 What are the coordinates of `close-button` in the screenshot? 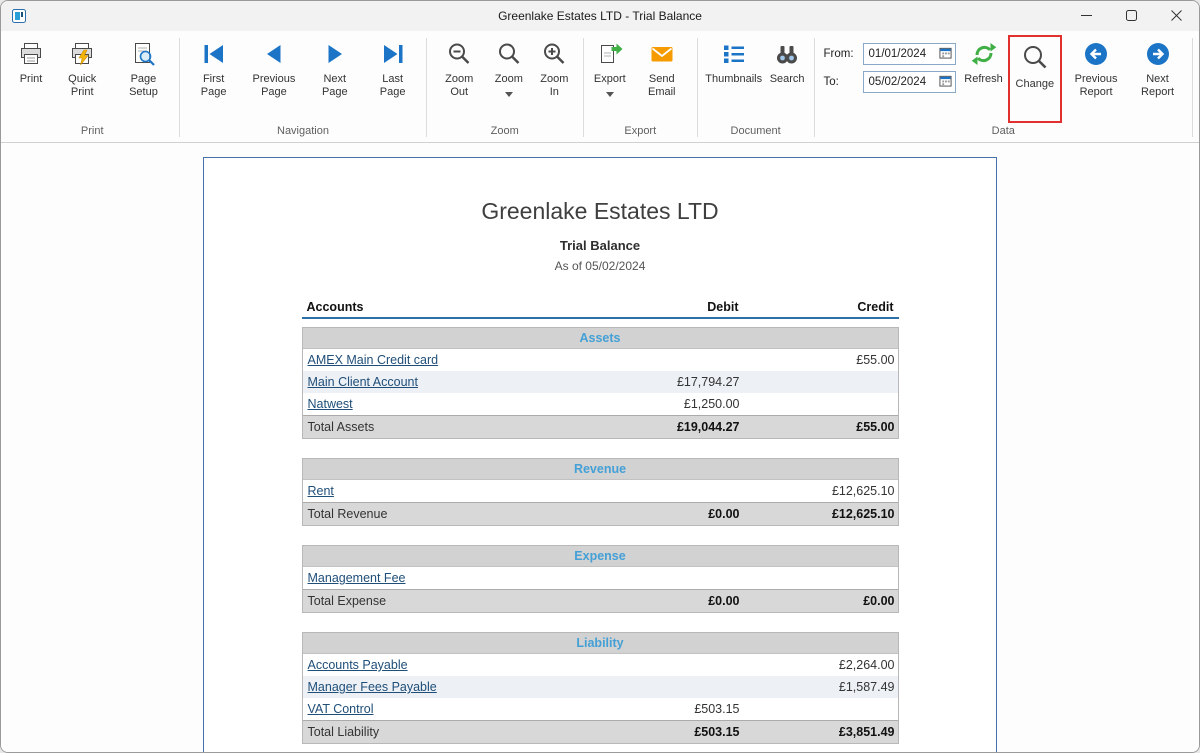 It's located at (1176, 16).